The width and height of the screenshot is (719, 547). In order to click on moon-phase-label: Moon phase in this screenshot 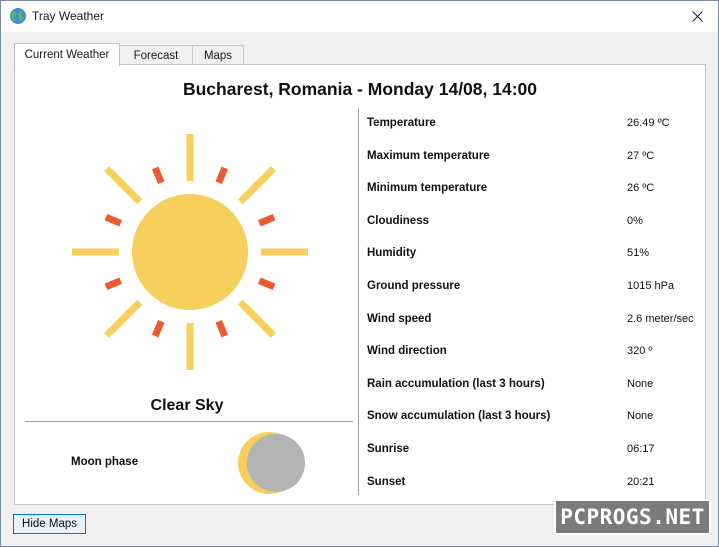, I will do `click(105, 462)`.